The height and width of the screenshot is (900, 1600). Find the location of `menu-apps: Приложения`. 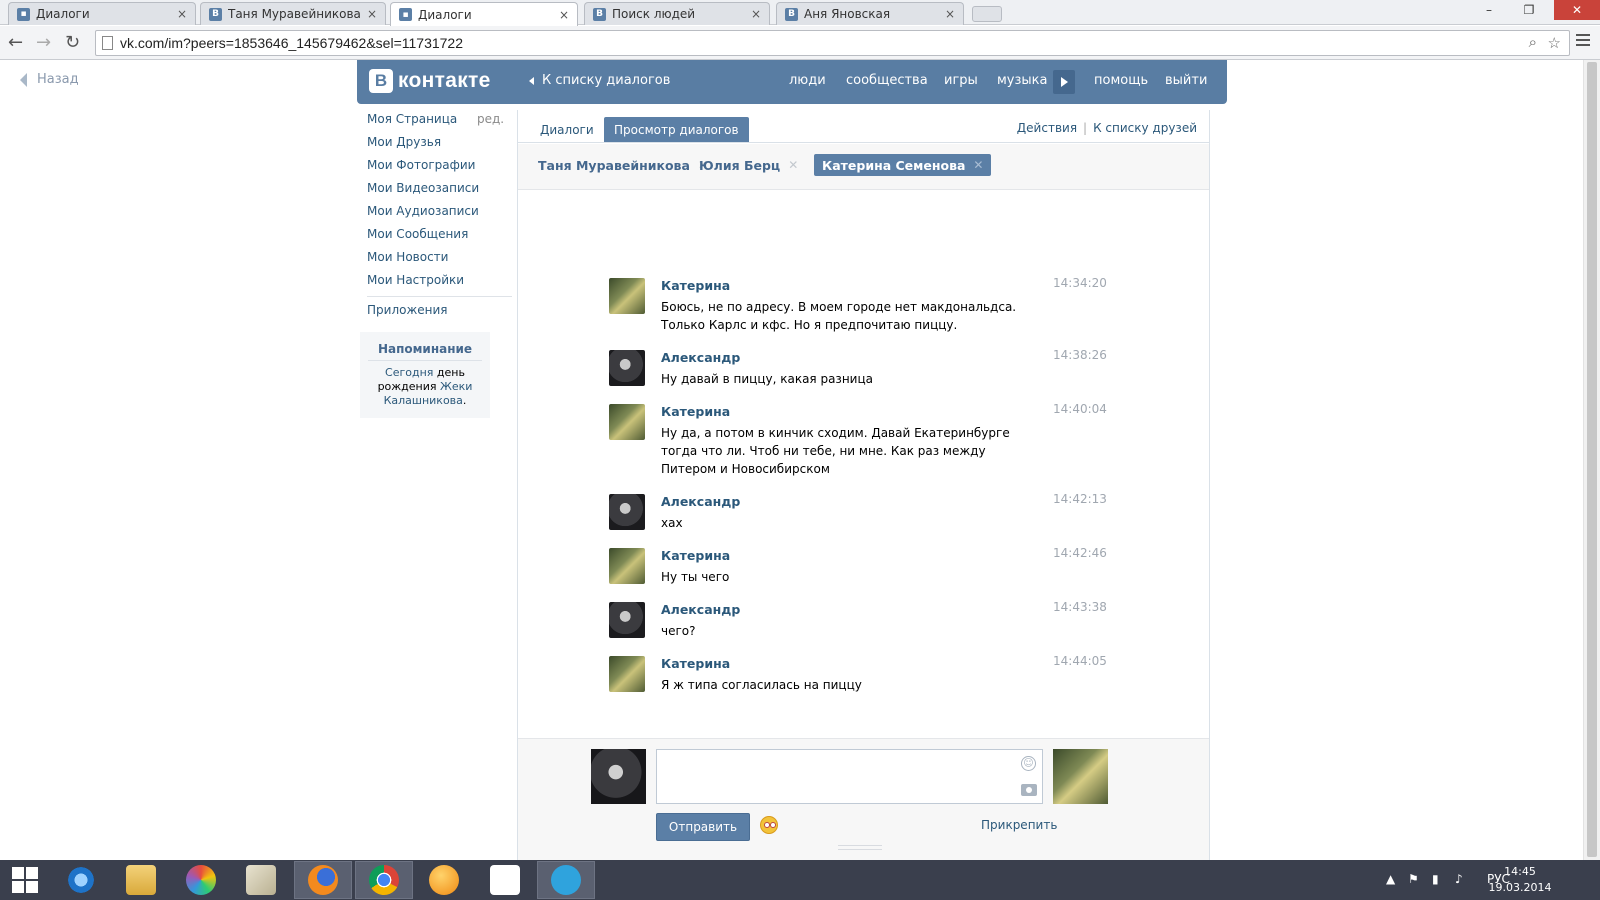

menu-apps: Приложения is located at coordinates (407, 310).